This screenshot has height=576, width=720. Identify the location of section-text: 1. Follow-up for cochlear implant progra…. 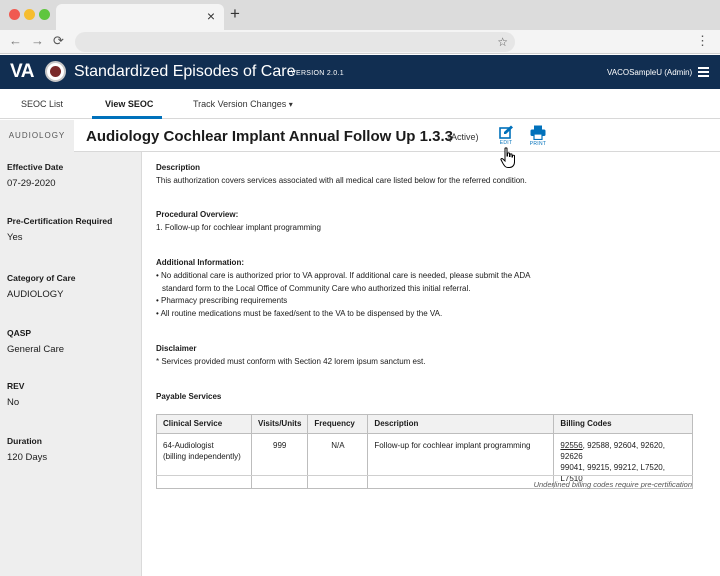
(238, 227).